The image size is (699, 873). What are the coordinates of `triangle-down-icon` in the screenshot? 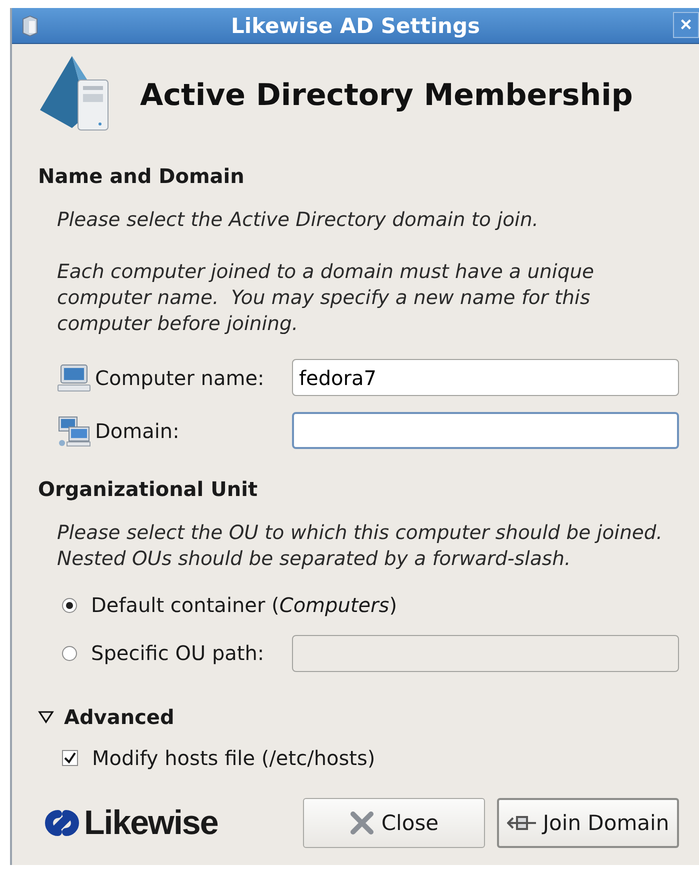 It's located at (46, 717).